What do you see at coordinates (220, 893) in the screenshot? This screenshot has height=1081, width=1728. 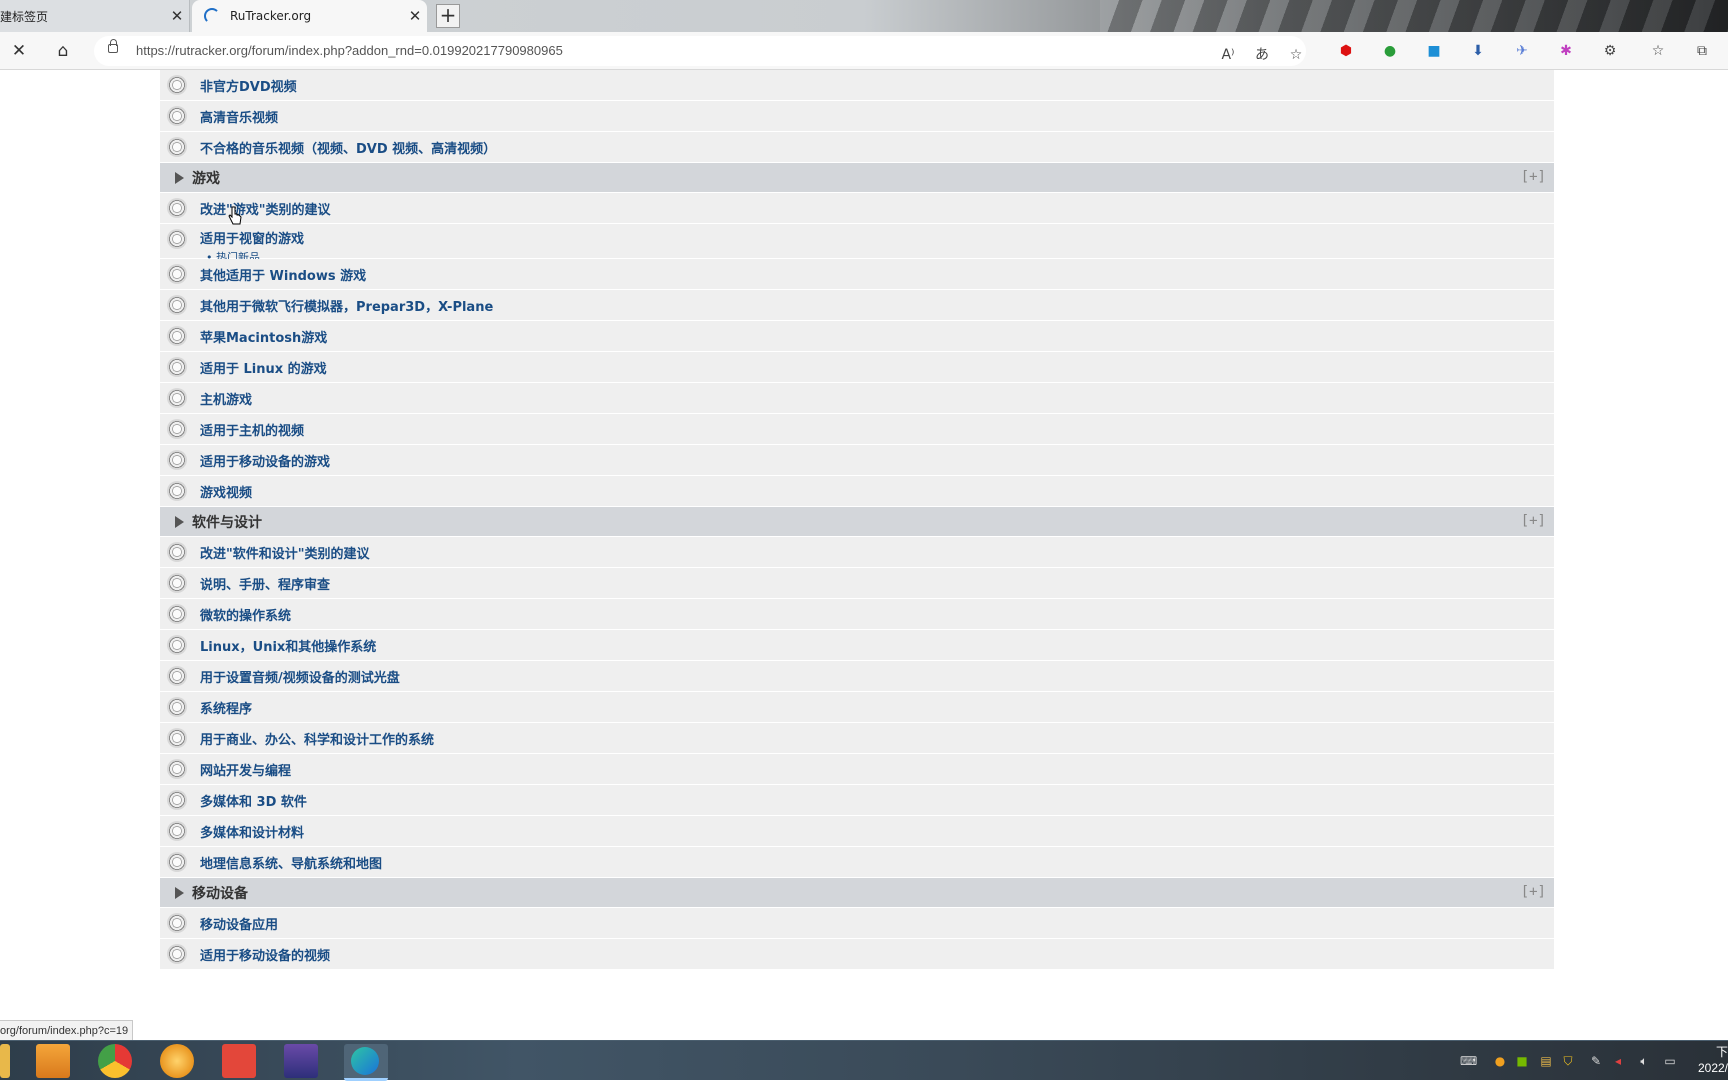 I see `category-title: 移动设备` at bounding box center [220, 893].